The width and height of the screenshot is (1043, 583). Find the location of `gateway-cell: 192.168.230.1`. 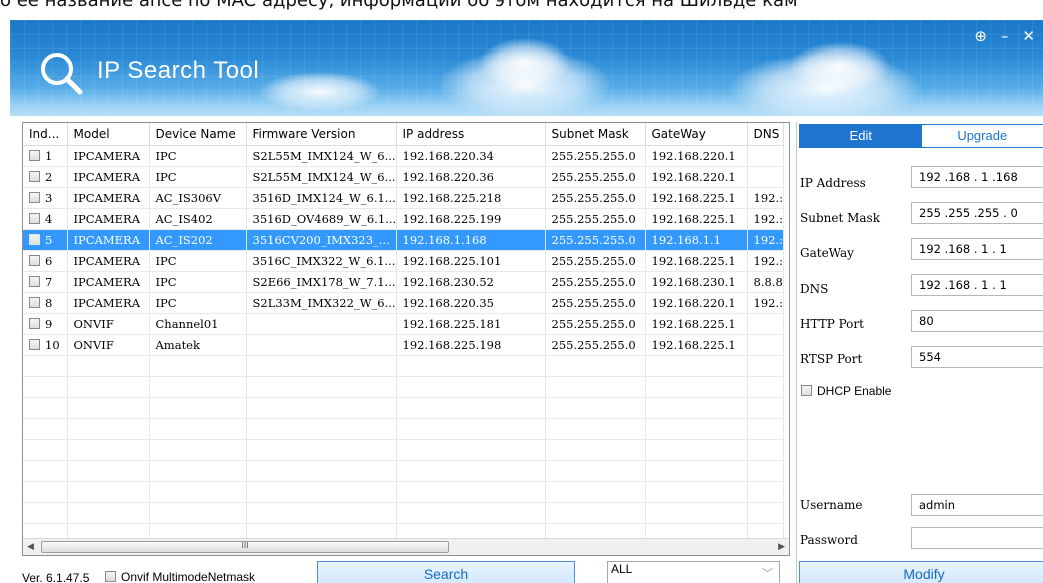

gateway-cell: 192.168.230.1 is located at coordinates (696, 282).